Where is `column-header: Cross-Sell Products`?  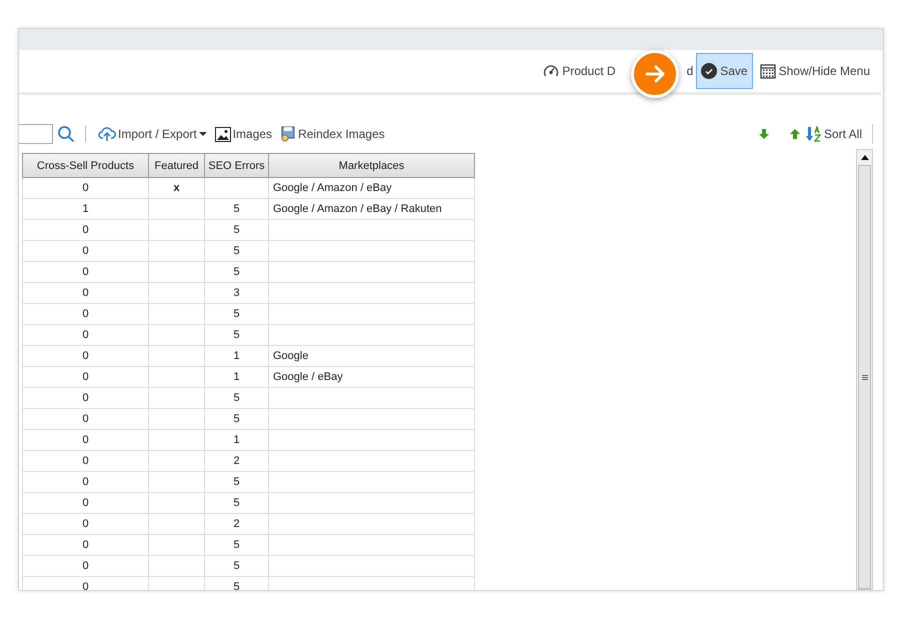 column-header: Cross-Sell Products is located at coordinates (85, 165).